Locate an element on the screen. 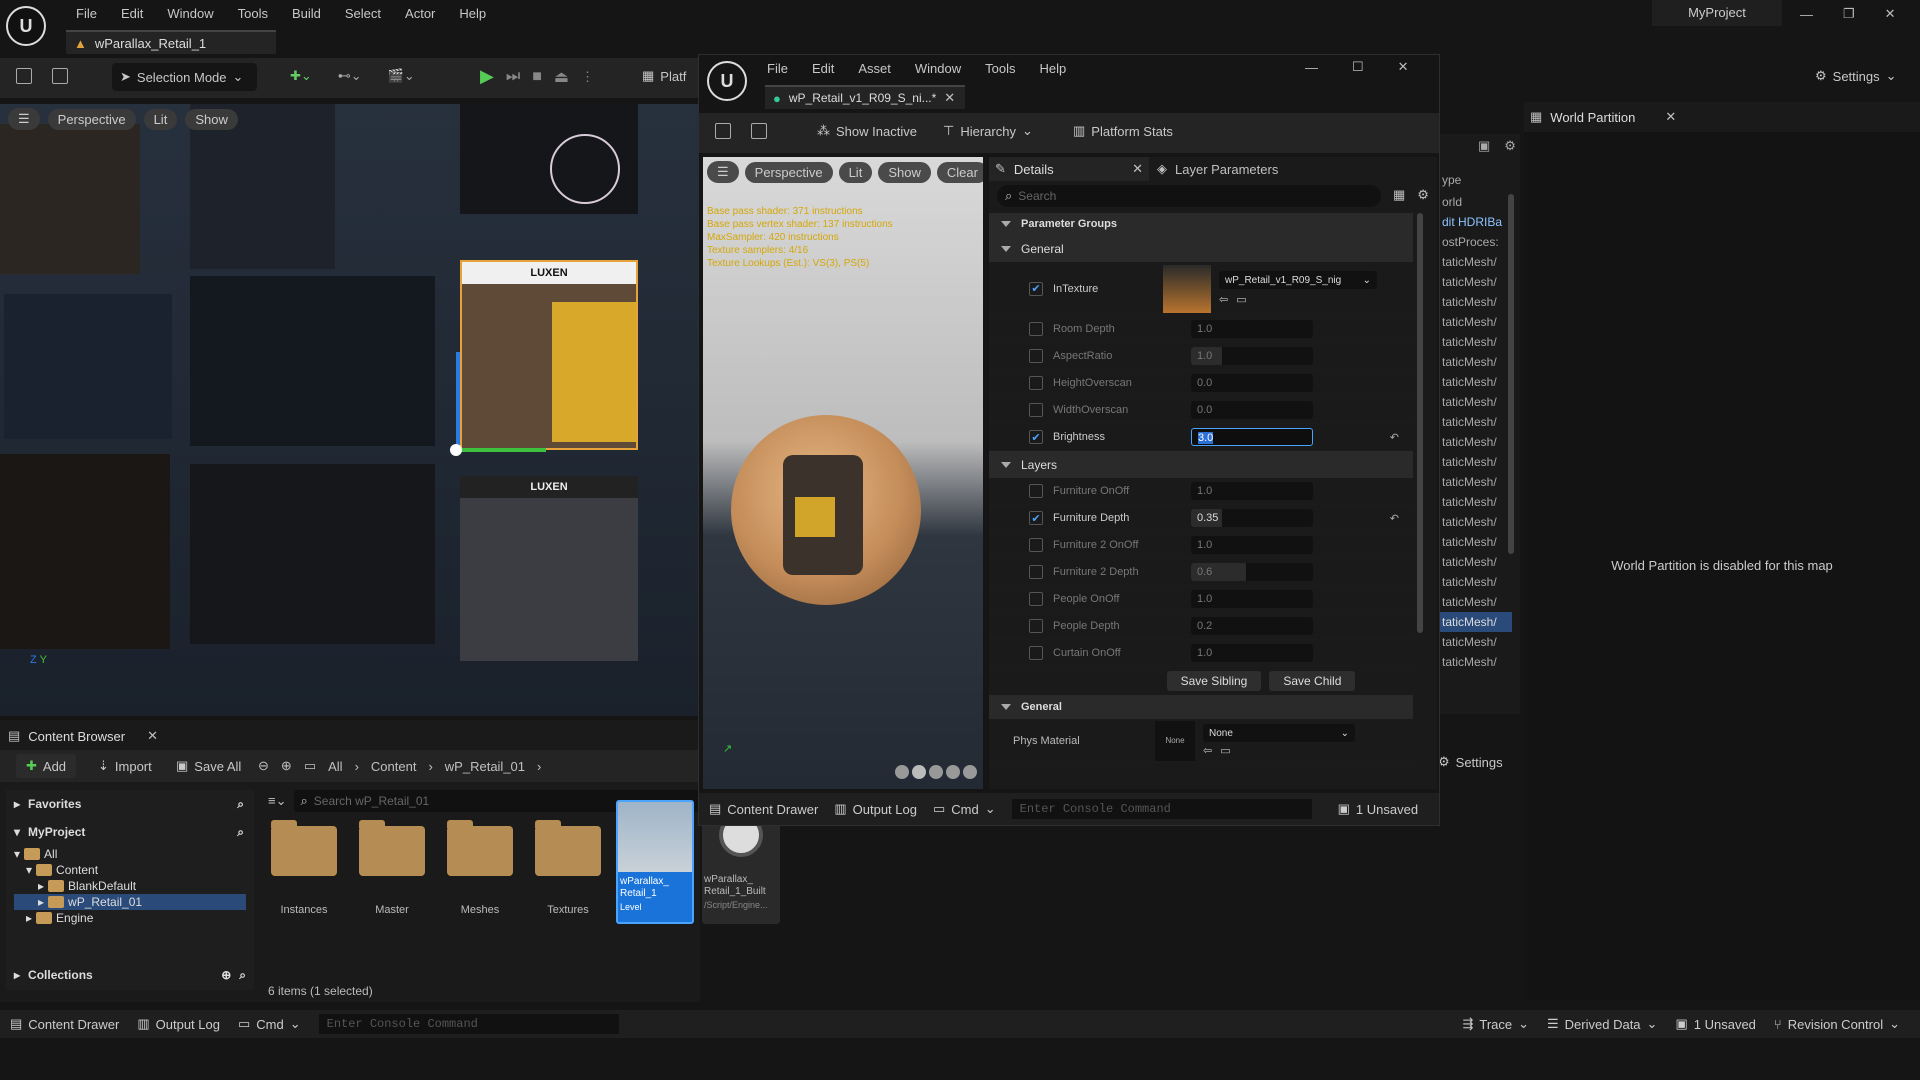 This screenshot has height=1080, width=1920. lit-button: Lit is located at coordinates (160, 119).